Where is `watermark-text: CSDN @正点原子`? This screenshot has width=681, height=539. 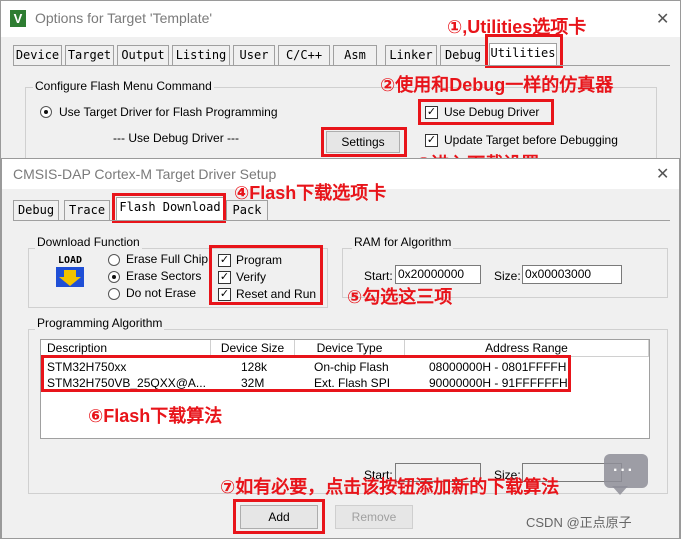 watermark-text: CSDN @正点原子 is located at coordinates (579, 522).